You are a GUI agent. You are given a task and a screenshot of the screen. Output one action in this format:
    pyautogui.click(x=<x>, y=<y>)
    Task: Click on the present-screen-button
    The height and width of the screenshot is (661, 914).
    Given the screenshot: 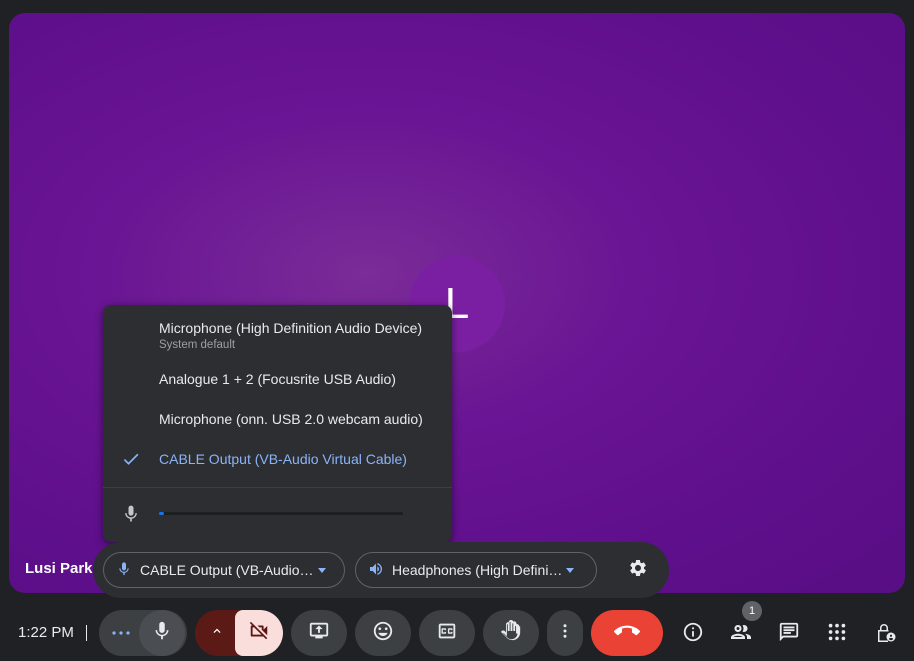 What is the action you would take?
    pyautogui.click(x=319, y=633)
    